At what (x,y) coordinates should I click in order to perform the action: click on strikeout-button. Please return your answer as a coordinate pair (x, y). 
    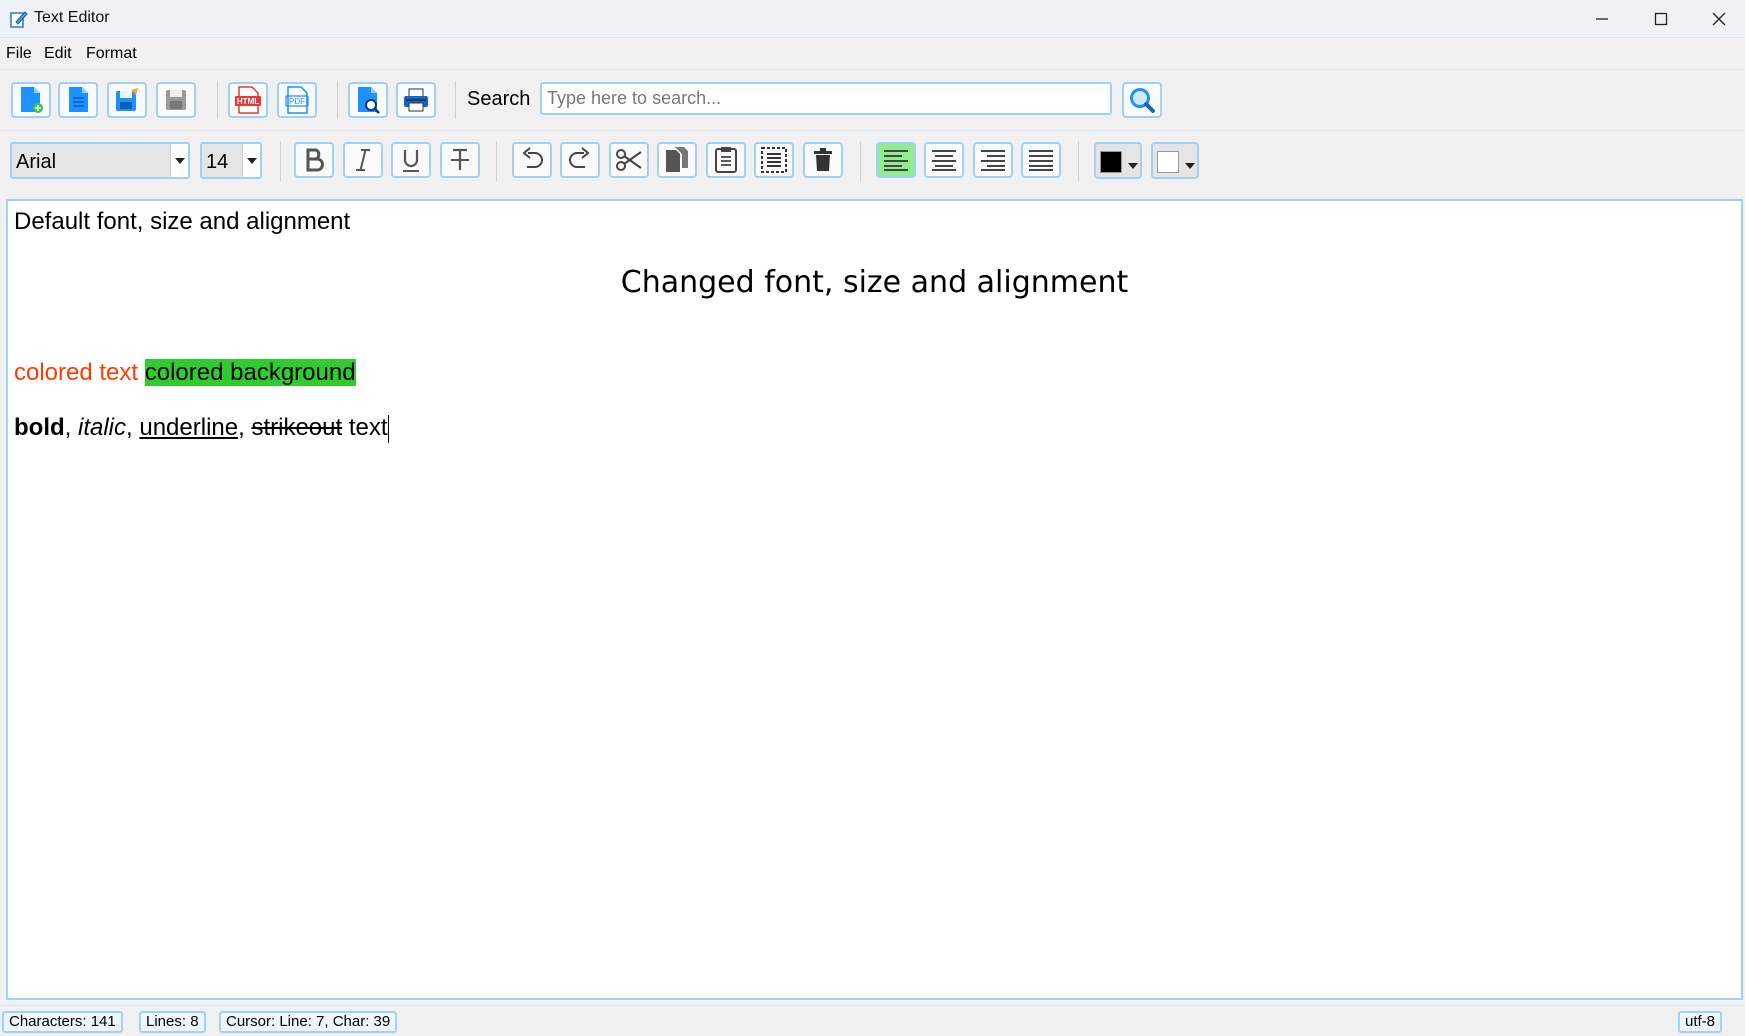
    Looking at the image, I should click on (460, 160).